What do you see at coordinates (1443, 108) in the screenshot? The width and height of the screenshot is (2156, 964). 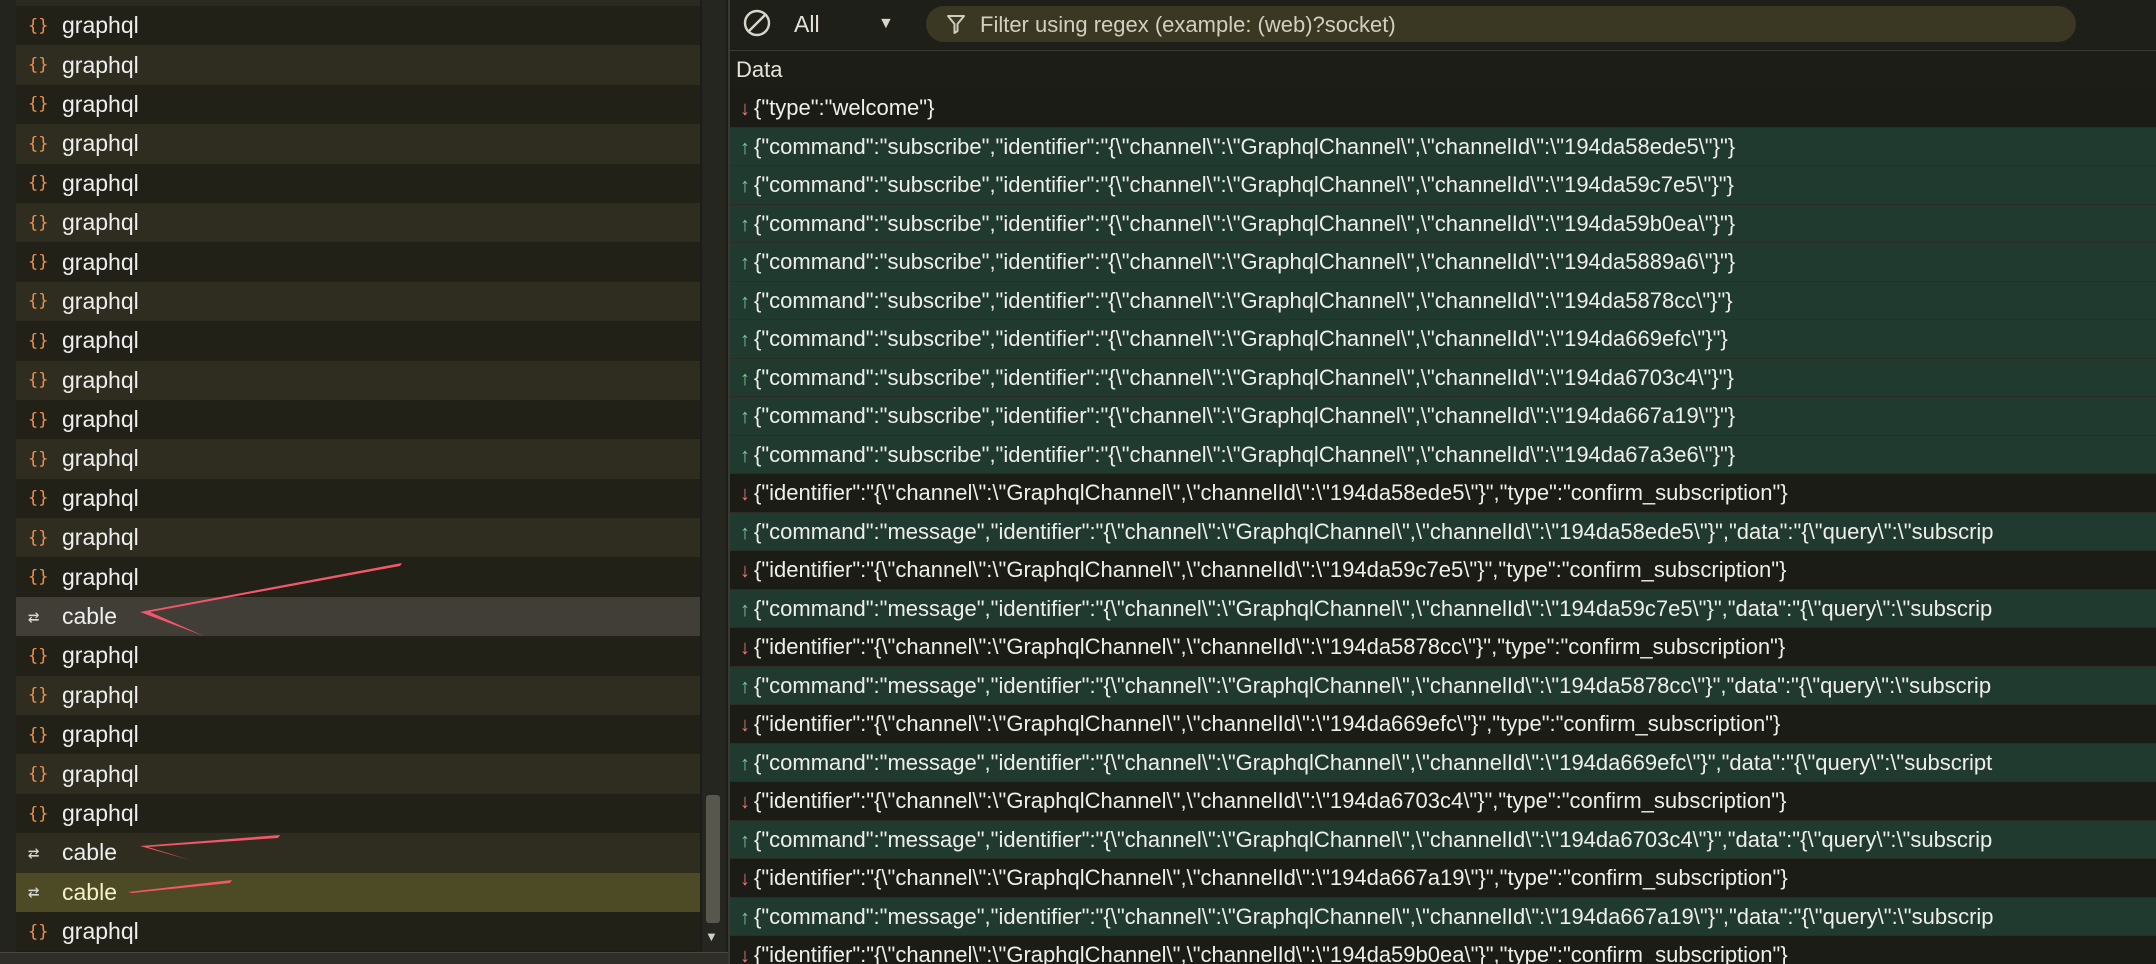 I see `received-message-row: ↓ {"type":"welcome"}` at bounding box center [1443, 108].